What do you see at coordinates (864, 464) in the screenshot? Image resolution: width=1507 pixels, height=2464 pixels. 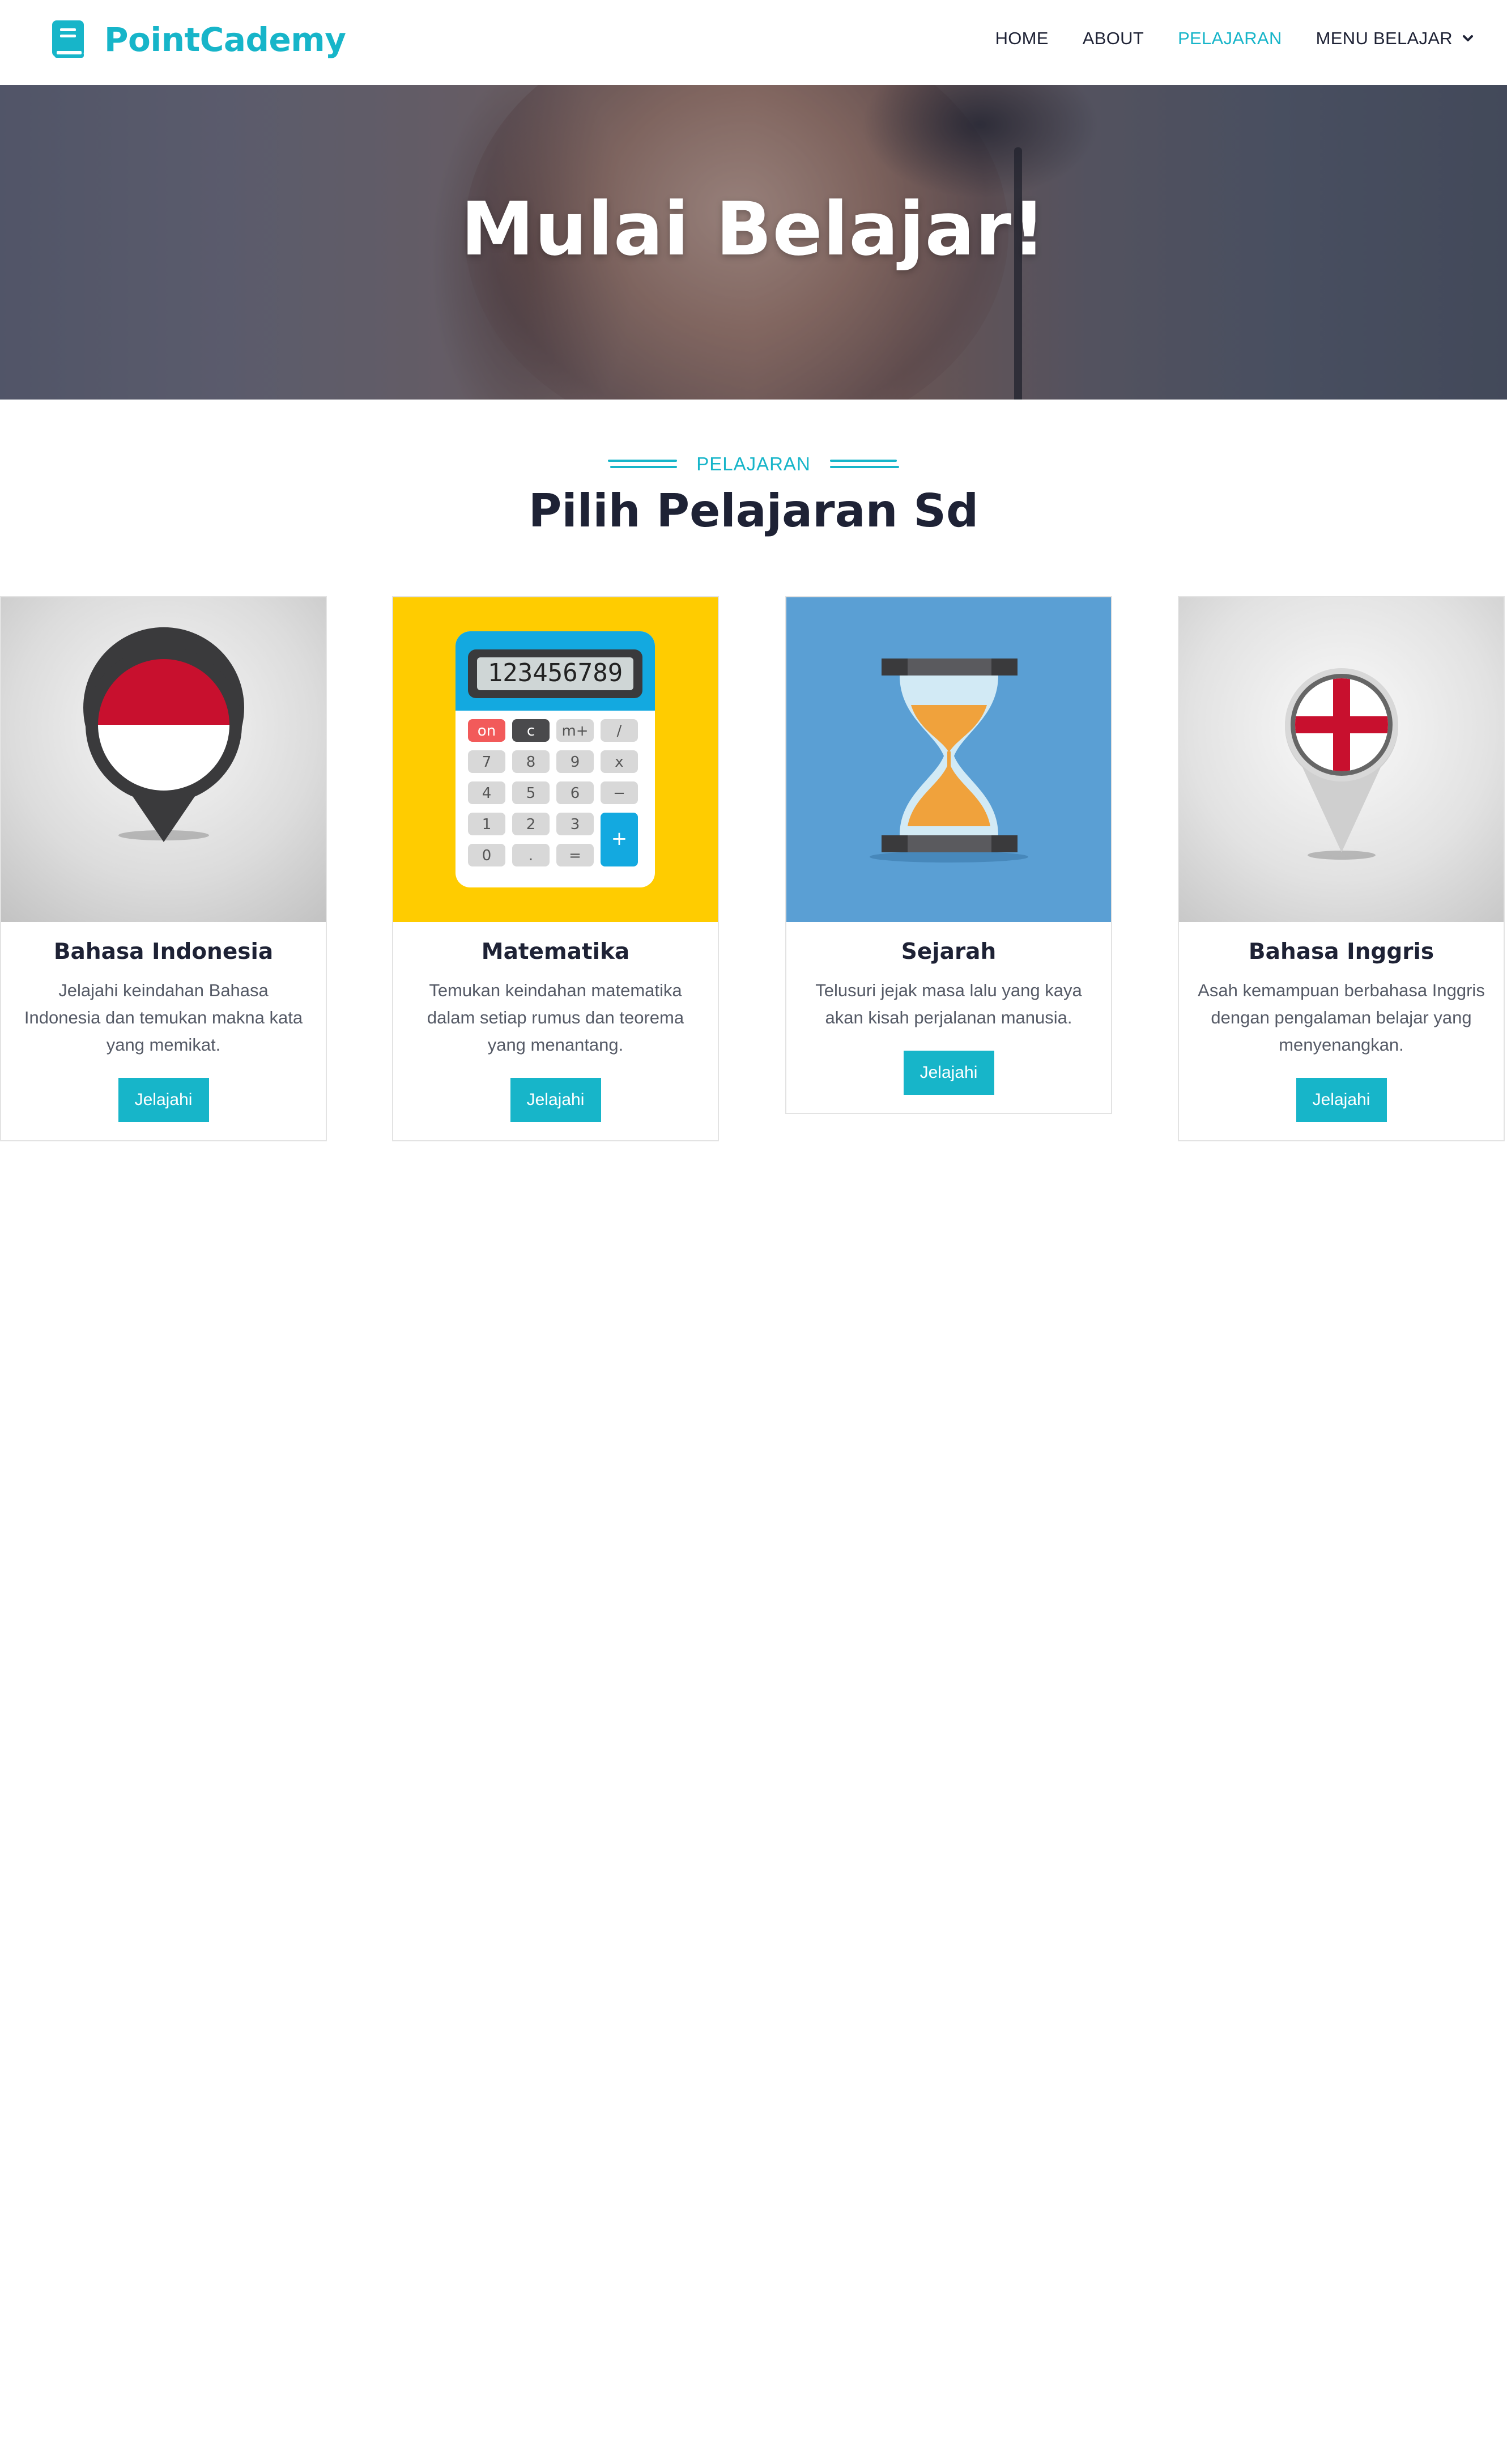 I see `decor-lines-right` at bounding box center [864, 464].